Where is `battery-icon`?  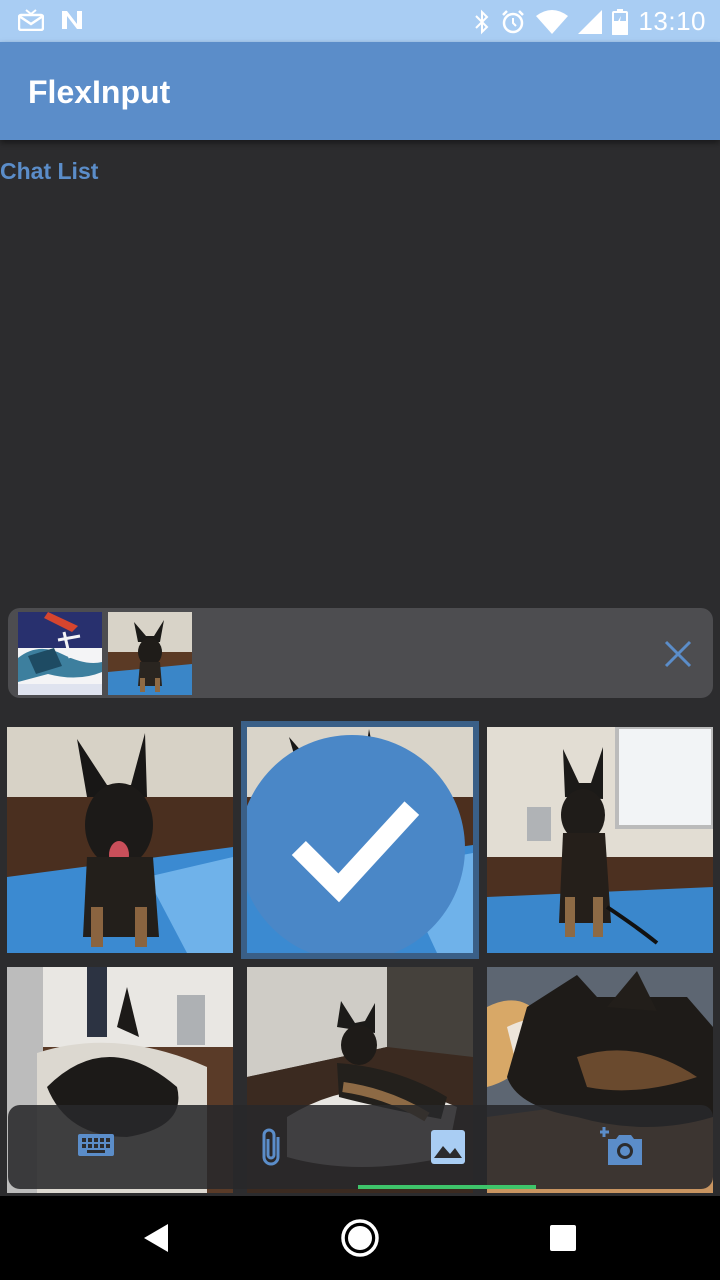
battery-icon is located at coordinates (620, 21).